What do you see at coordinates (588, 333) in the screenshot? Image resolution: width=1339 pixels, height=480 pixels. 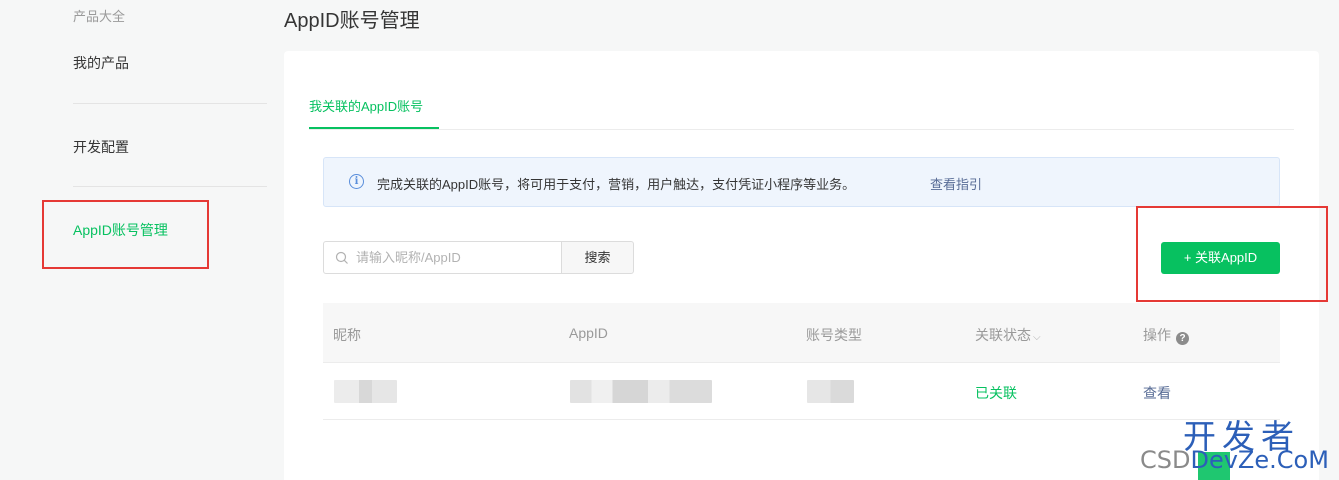 I see `column-header-appid: AppID` at bounding box center [588, 333].